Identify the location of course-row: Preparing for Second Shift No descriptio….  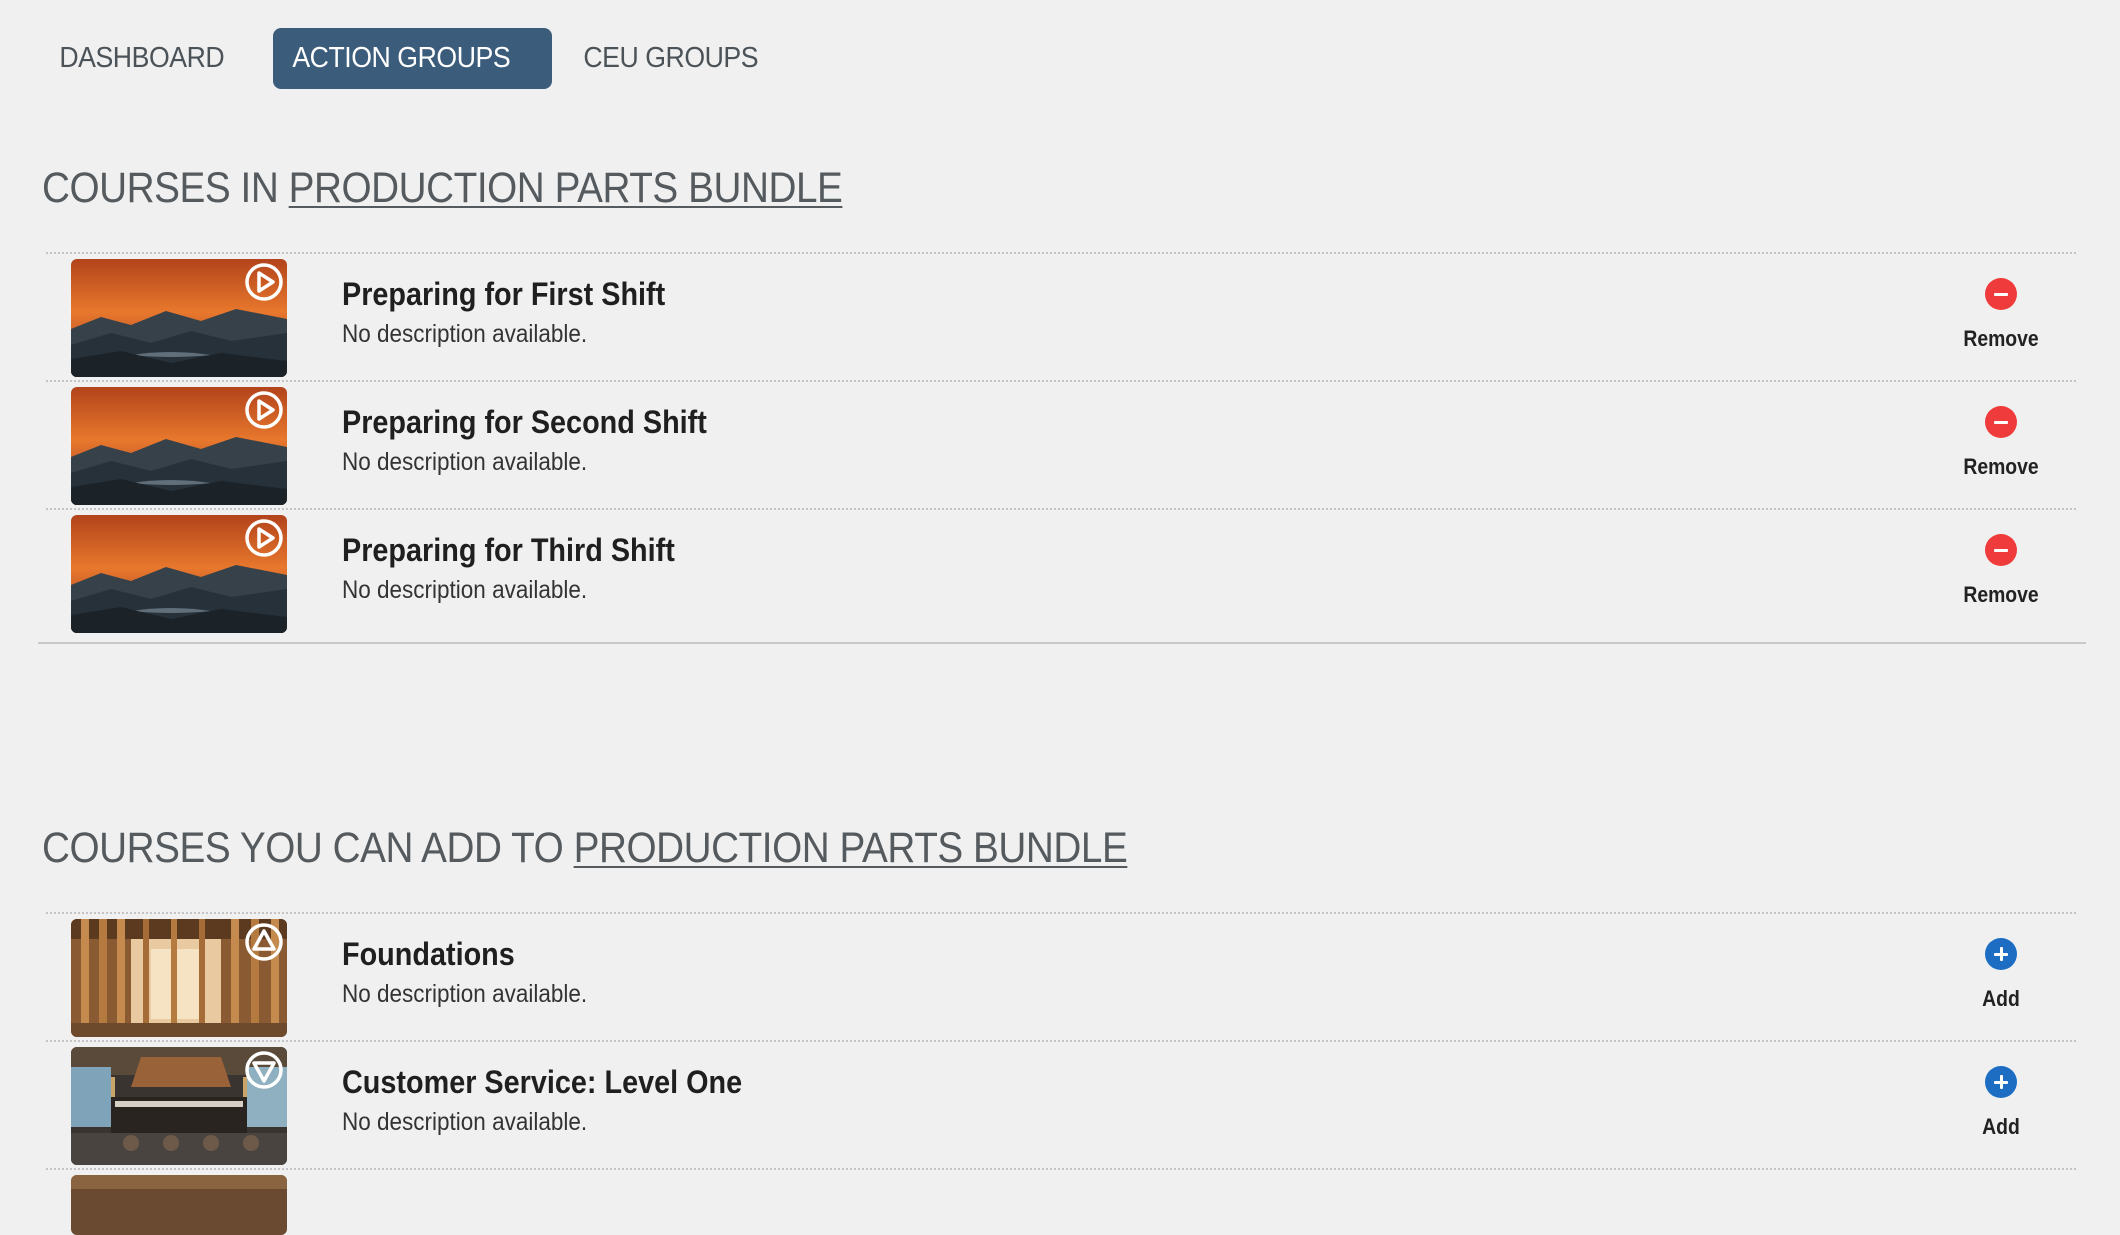
(1061, 446).